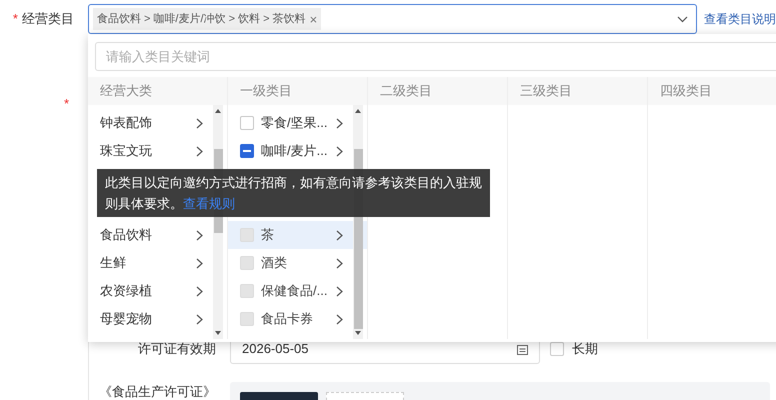 Image resolution: width=776 pixels, height=400 pixels. Describe the element at coordinates (740, 19) in the screenshot. I see `category-help-link: 查看类目说明` at that location.